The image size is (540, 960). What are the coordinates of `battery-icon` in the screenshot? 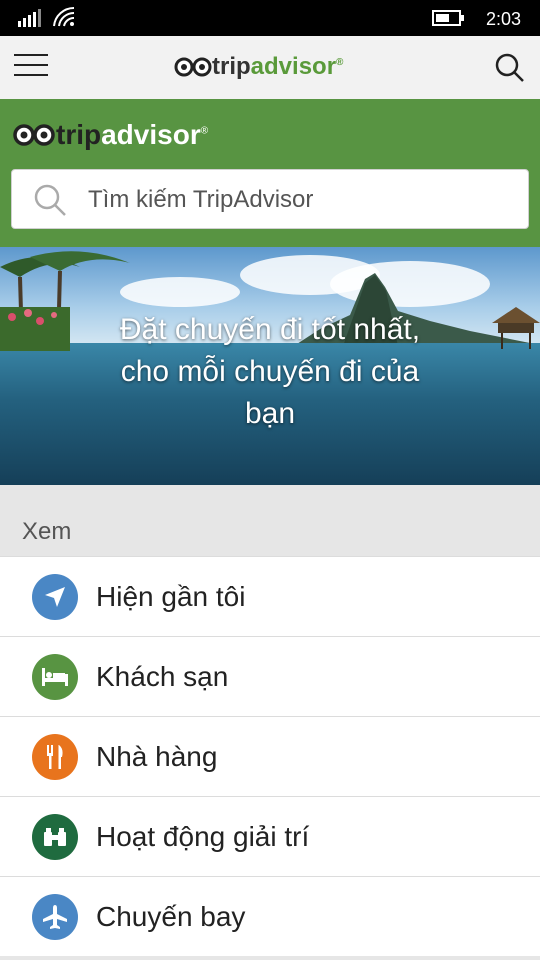 It's located at (448, 18).